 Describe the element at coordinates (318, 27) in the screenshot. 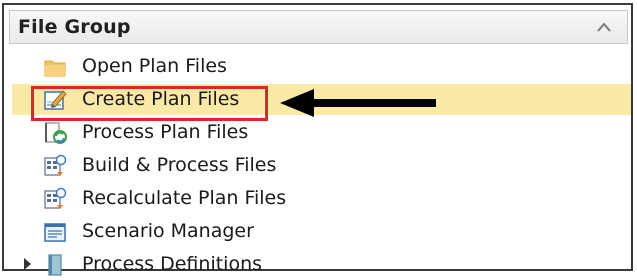

I see `file-group-header: File Group` at that location.